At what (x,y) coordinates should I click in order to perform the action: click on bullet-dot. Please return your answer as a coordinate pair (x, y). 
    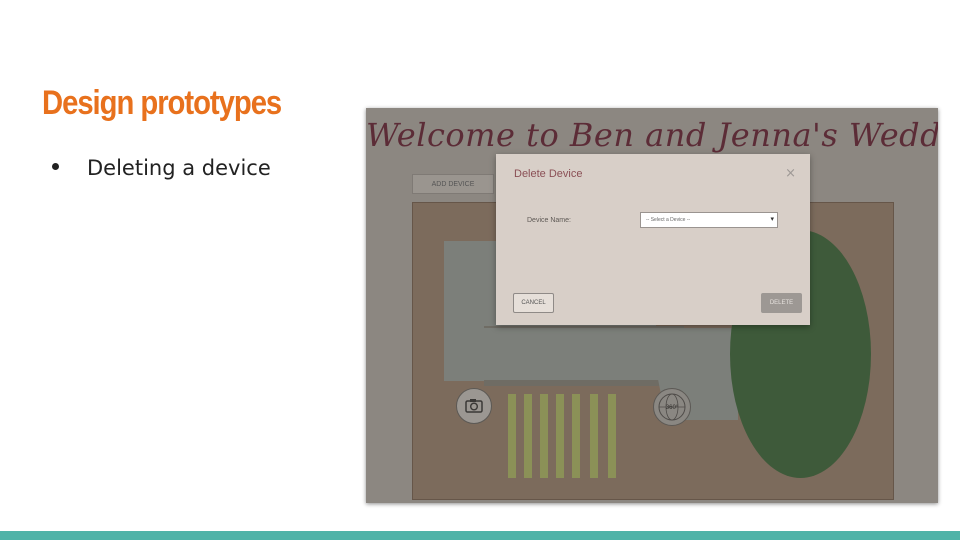
    Looking at the image, I should click on (55, 166).